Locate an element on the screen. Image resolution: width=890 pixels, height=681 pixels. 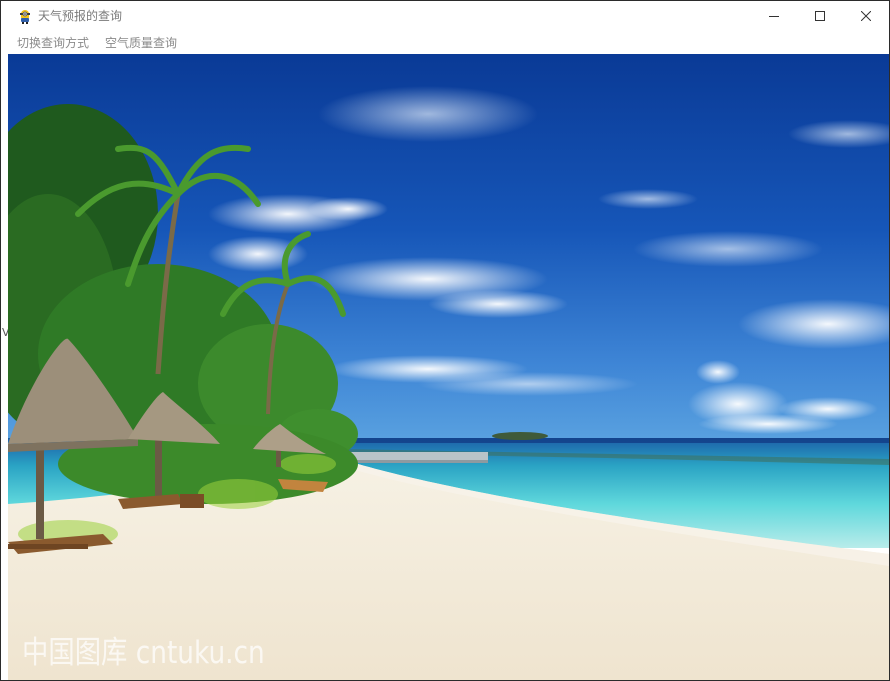
maximize-button is located at coordinates (820, 16).